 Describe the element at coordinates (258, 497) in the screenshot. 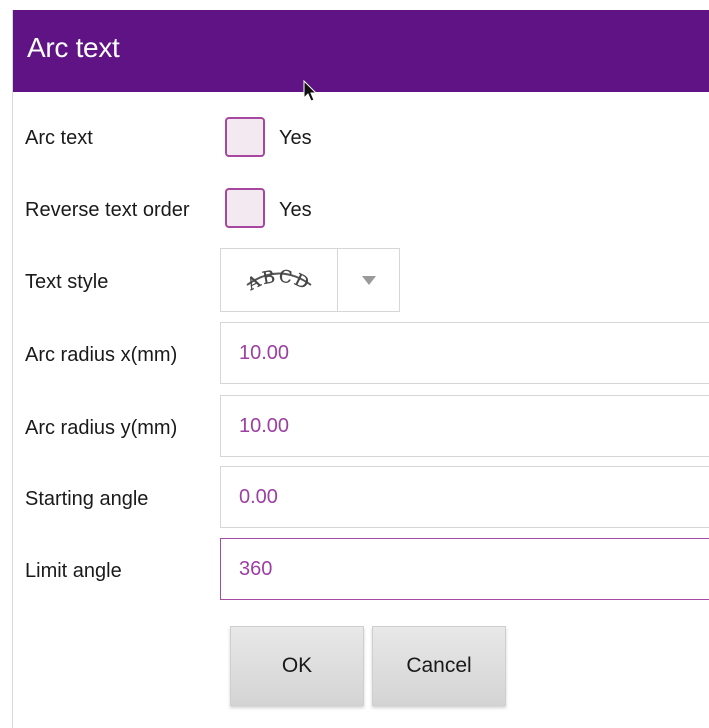

I see `starting-angle-value: 0.00` at that location.